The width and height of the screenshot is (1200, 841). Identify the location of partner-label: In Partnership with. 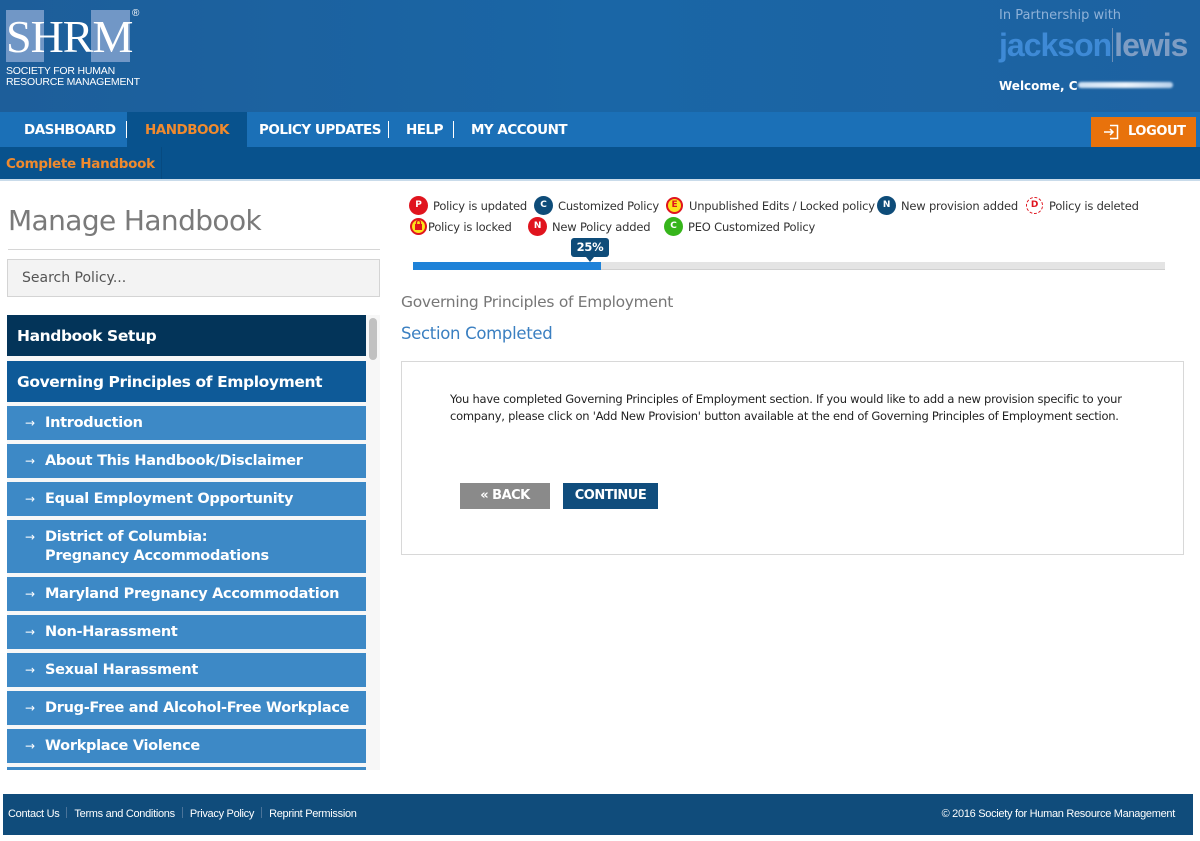
(1060, 15).